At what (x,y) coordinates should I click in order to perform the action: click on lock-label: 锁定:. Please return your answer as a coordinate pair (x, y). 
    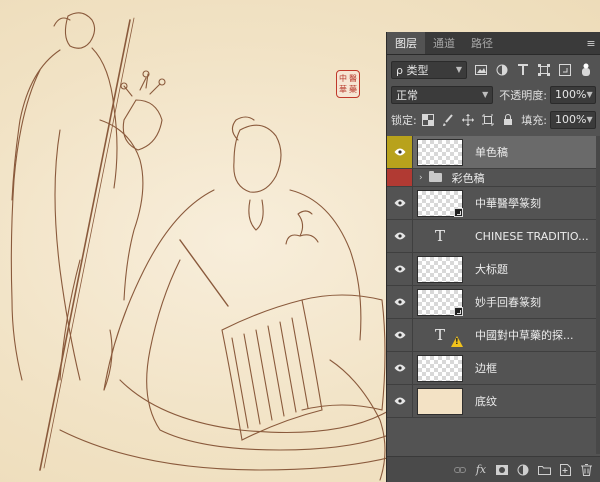
    Looking at the image, I should click on (404, 120).